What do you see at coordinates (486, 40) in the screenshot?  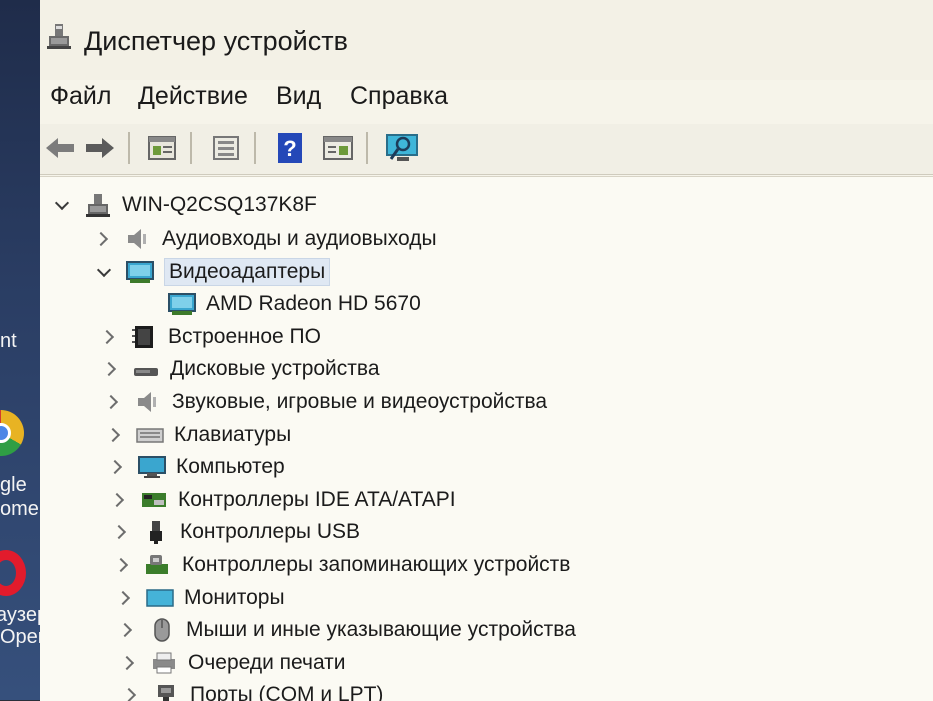 I see `title-bar: Диспетчер устройств` at bounding box center [486, 40].